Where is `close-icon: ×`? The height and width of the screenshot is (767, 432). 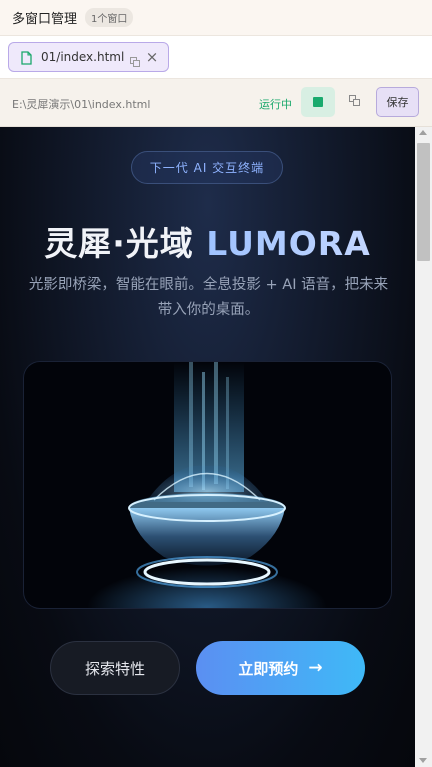
close-icon: × is located at coordinates (152, 57).